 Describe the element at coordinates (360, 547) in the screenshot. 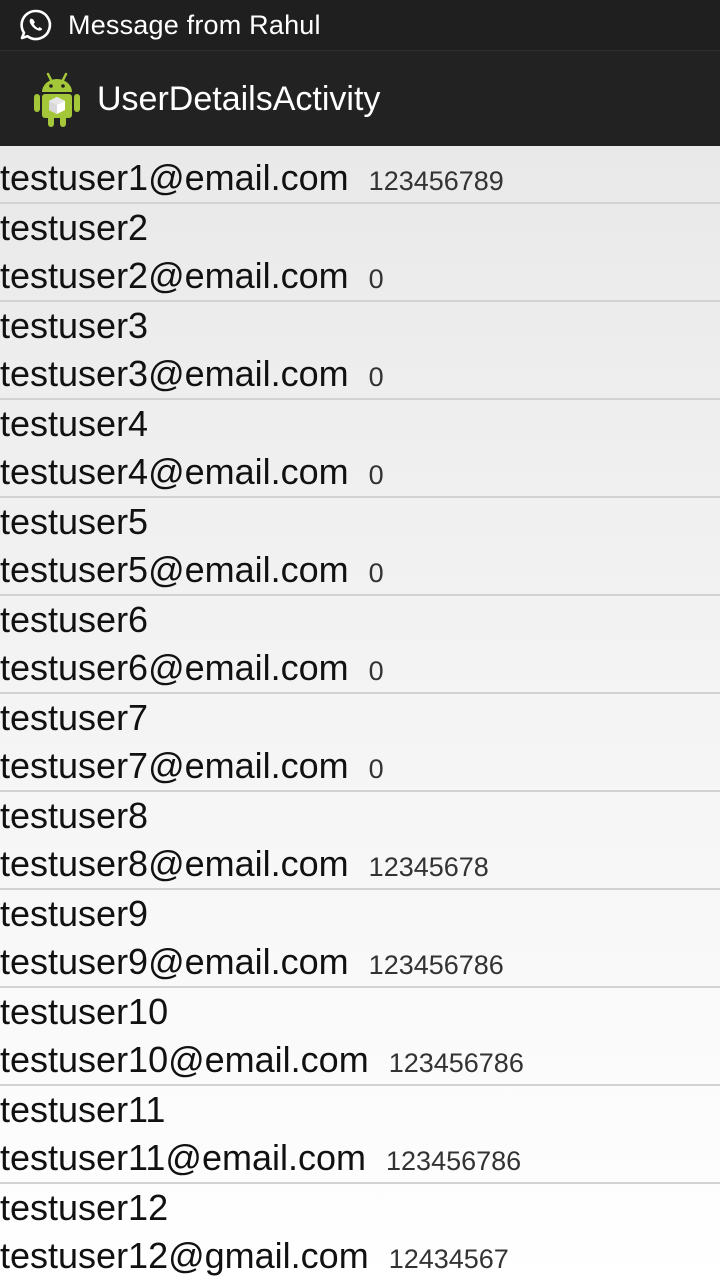

I see `list-item: testuser5 testuser5@email.com 0` at that location.